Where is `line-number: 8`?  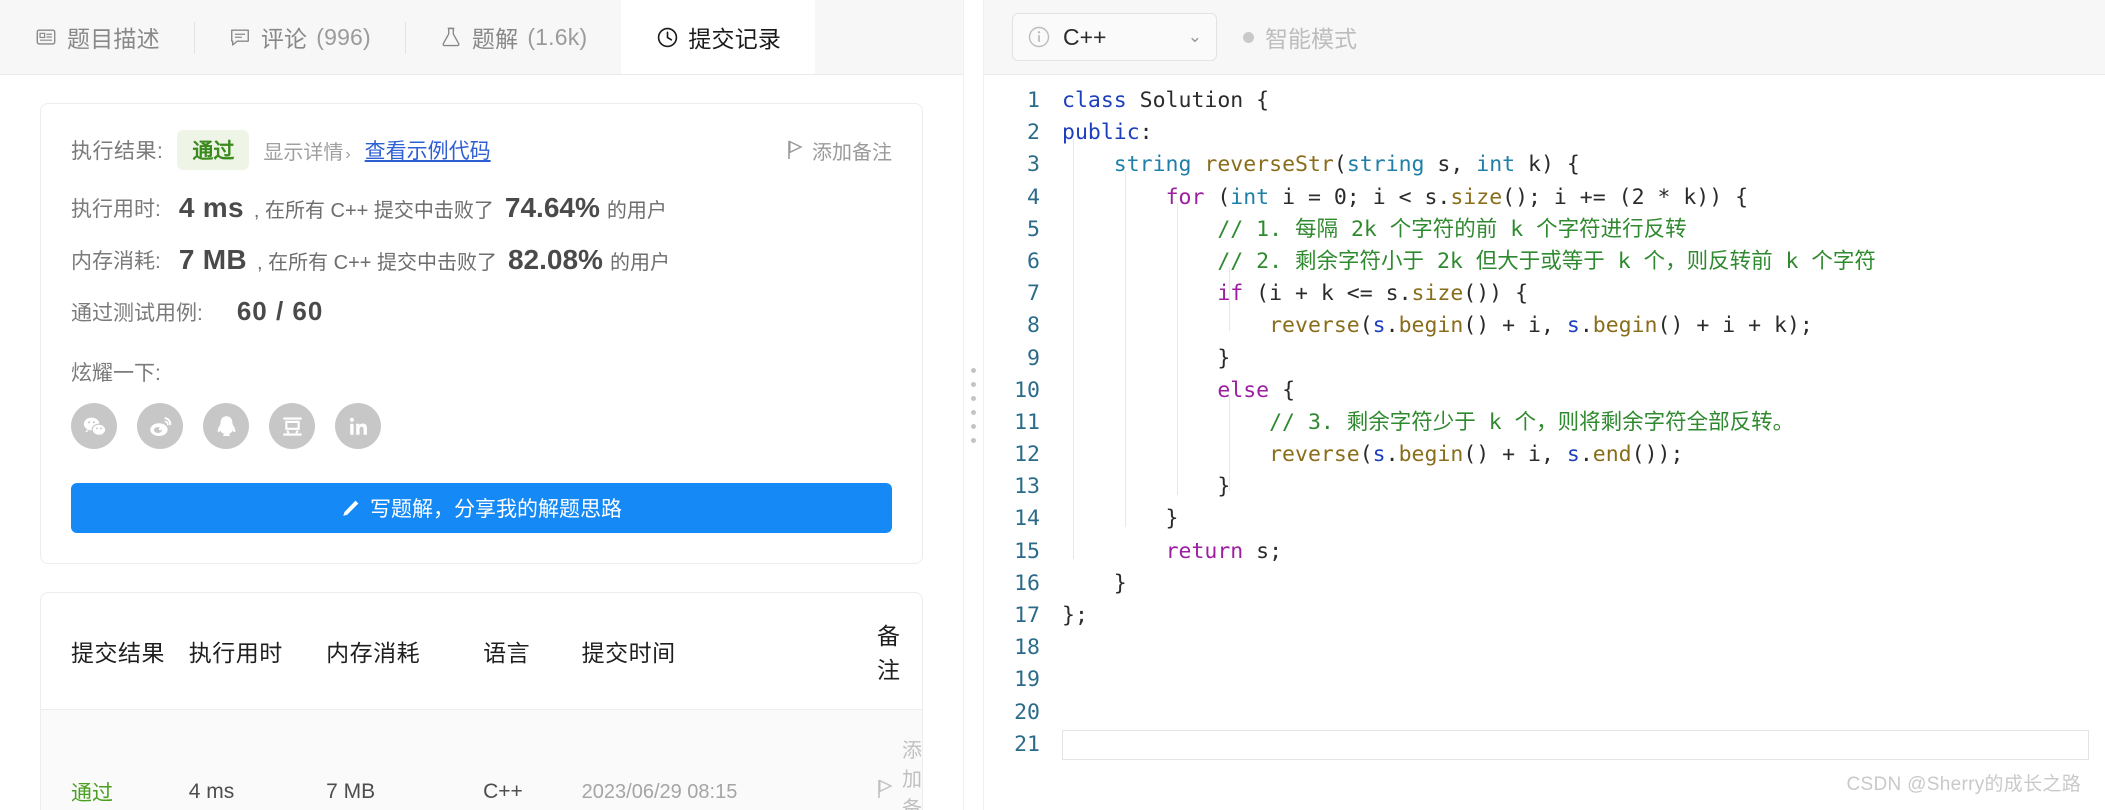 line-number: 8 is located at coordinates (1033, 326).